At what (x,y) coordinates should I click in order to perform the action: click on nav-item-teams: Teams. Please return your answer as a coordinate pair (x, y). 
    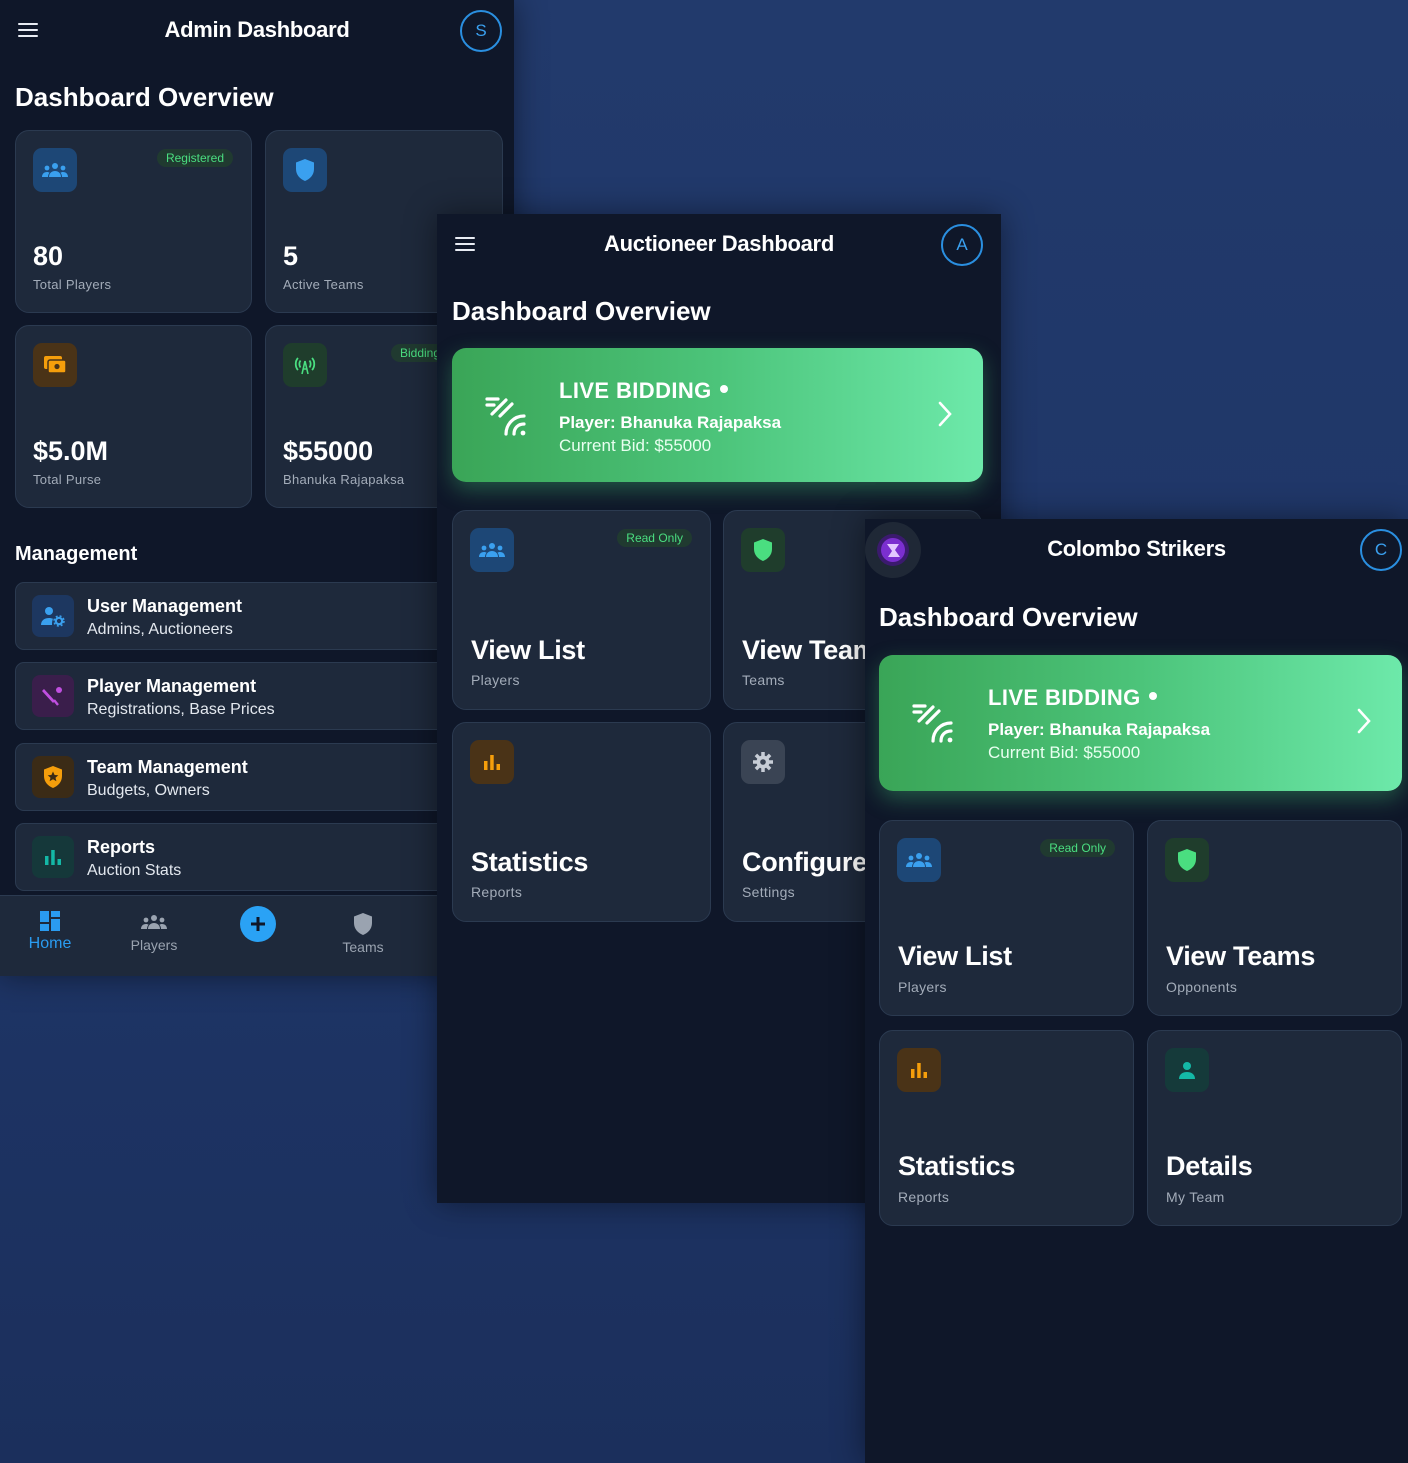
    Looking at the image, I should click on (363, 933).